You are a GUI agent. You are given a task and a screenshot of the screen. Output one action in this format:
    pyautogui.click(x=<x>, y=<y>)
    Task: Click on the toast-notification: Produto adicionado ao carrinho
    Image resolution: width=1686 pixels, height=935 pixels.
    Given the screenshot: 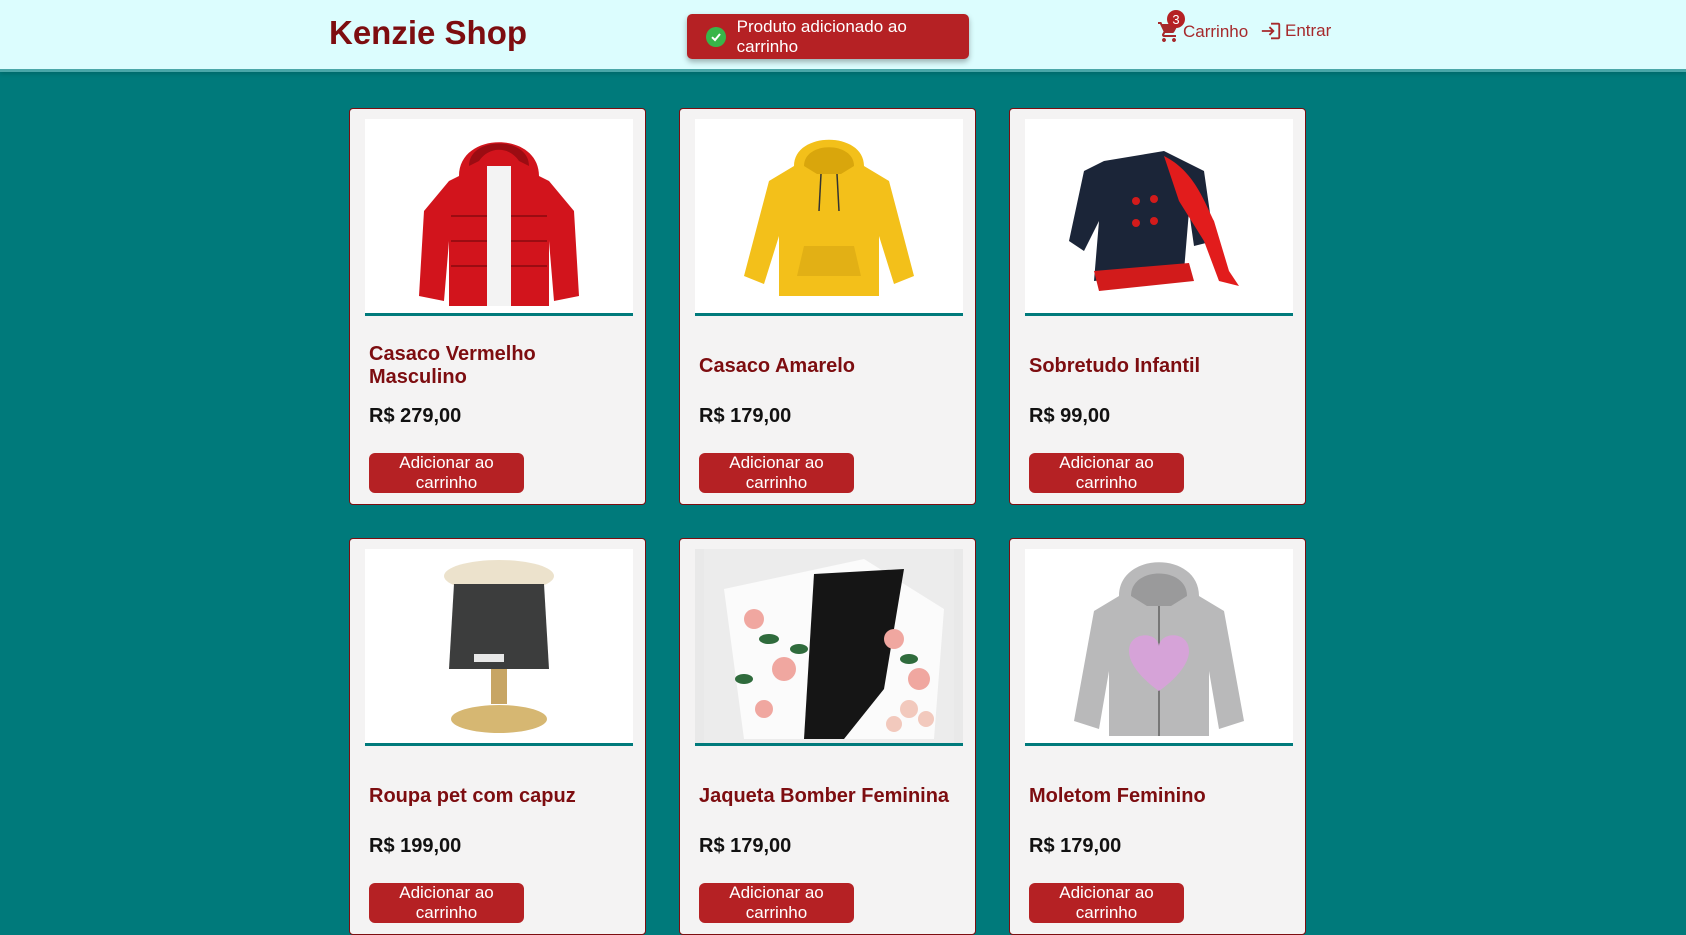 What is the action you would take?
    pyautogui.click(x=828, y=36)
    